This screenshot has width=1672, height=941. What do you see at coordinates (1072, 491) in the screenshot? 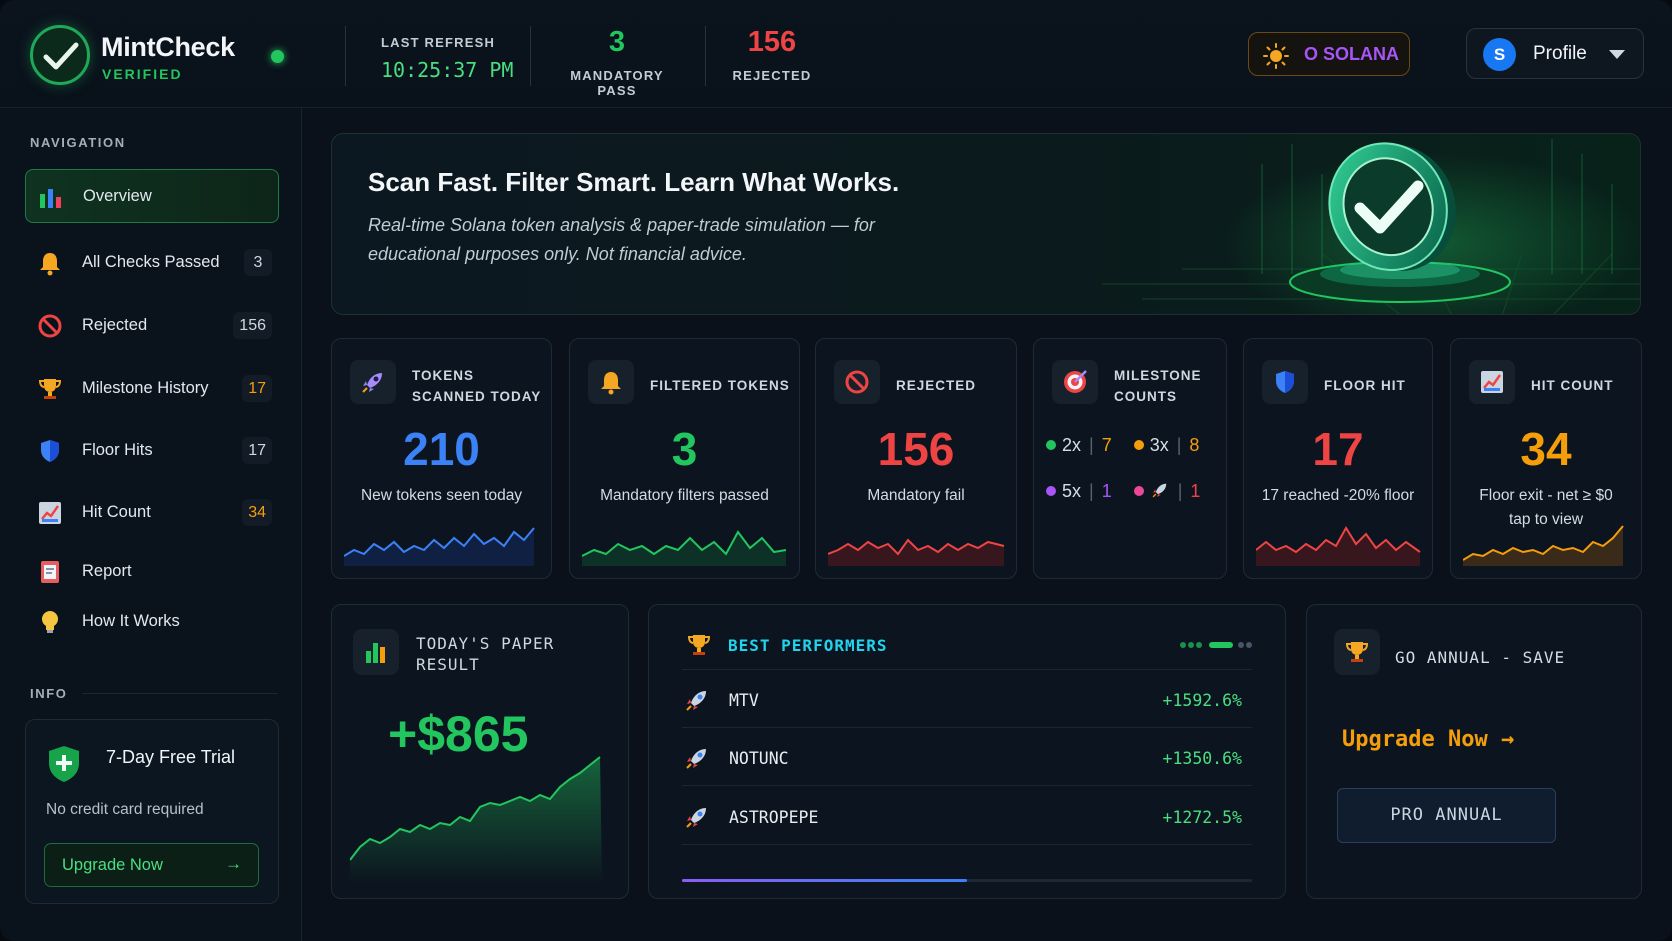
I see `milestone-label: 5x` at bounding box center [1072, 491].